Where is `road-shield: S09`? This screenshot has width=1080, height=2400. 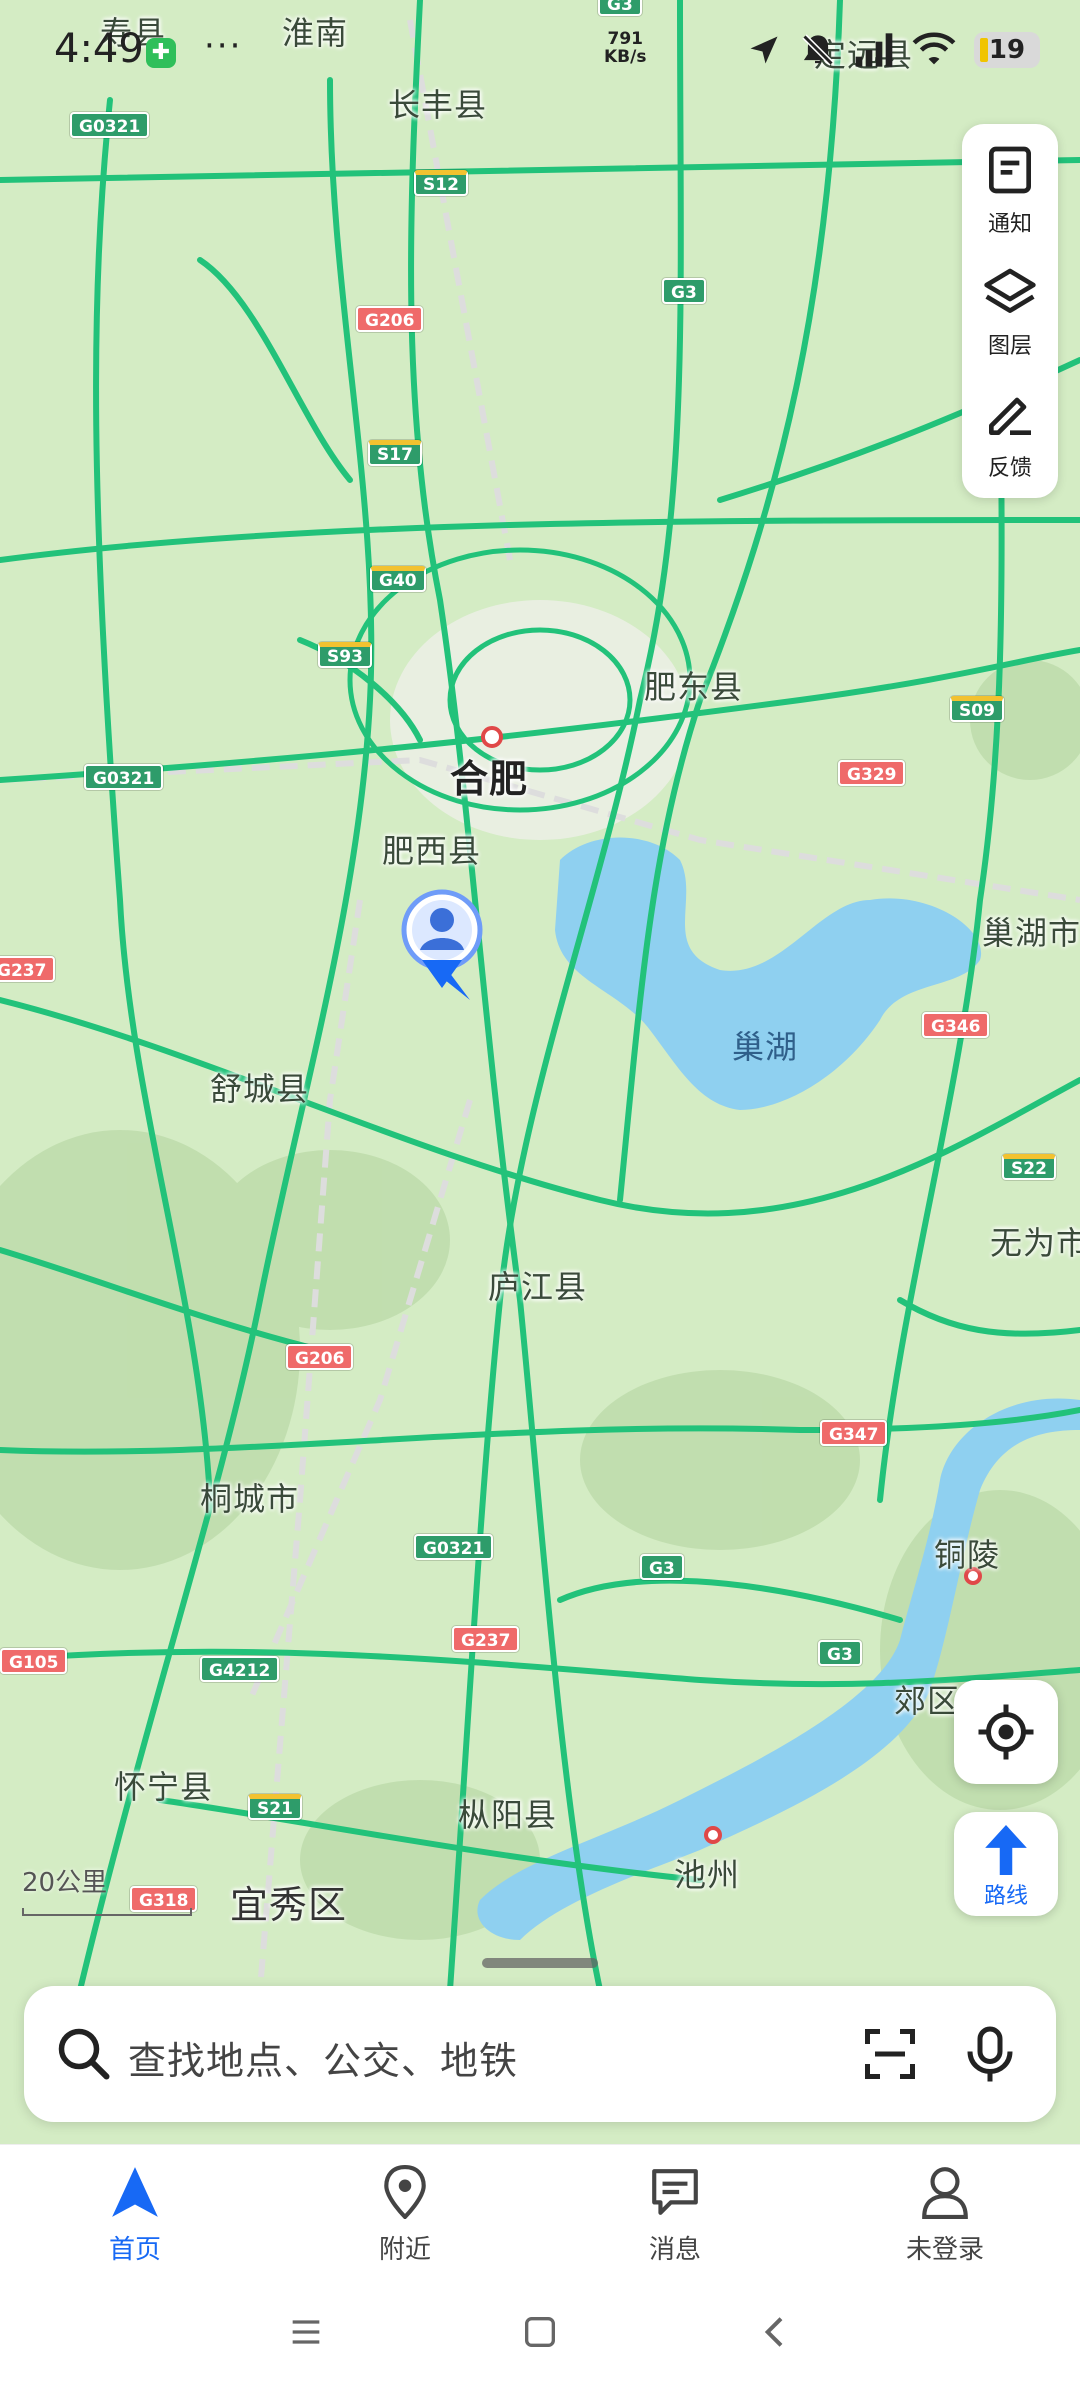
road-shield: S09 is located at coordinates (977, 709).